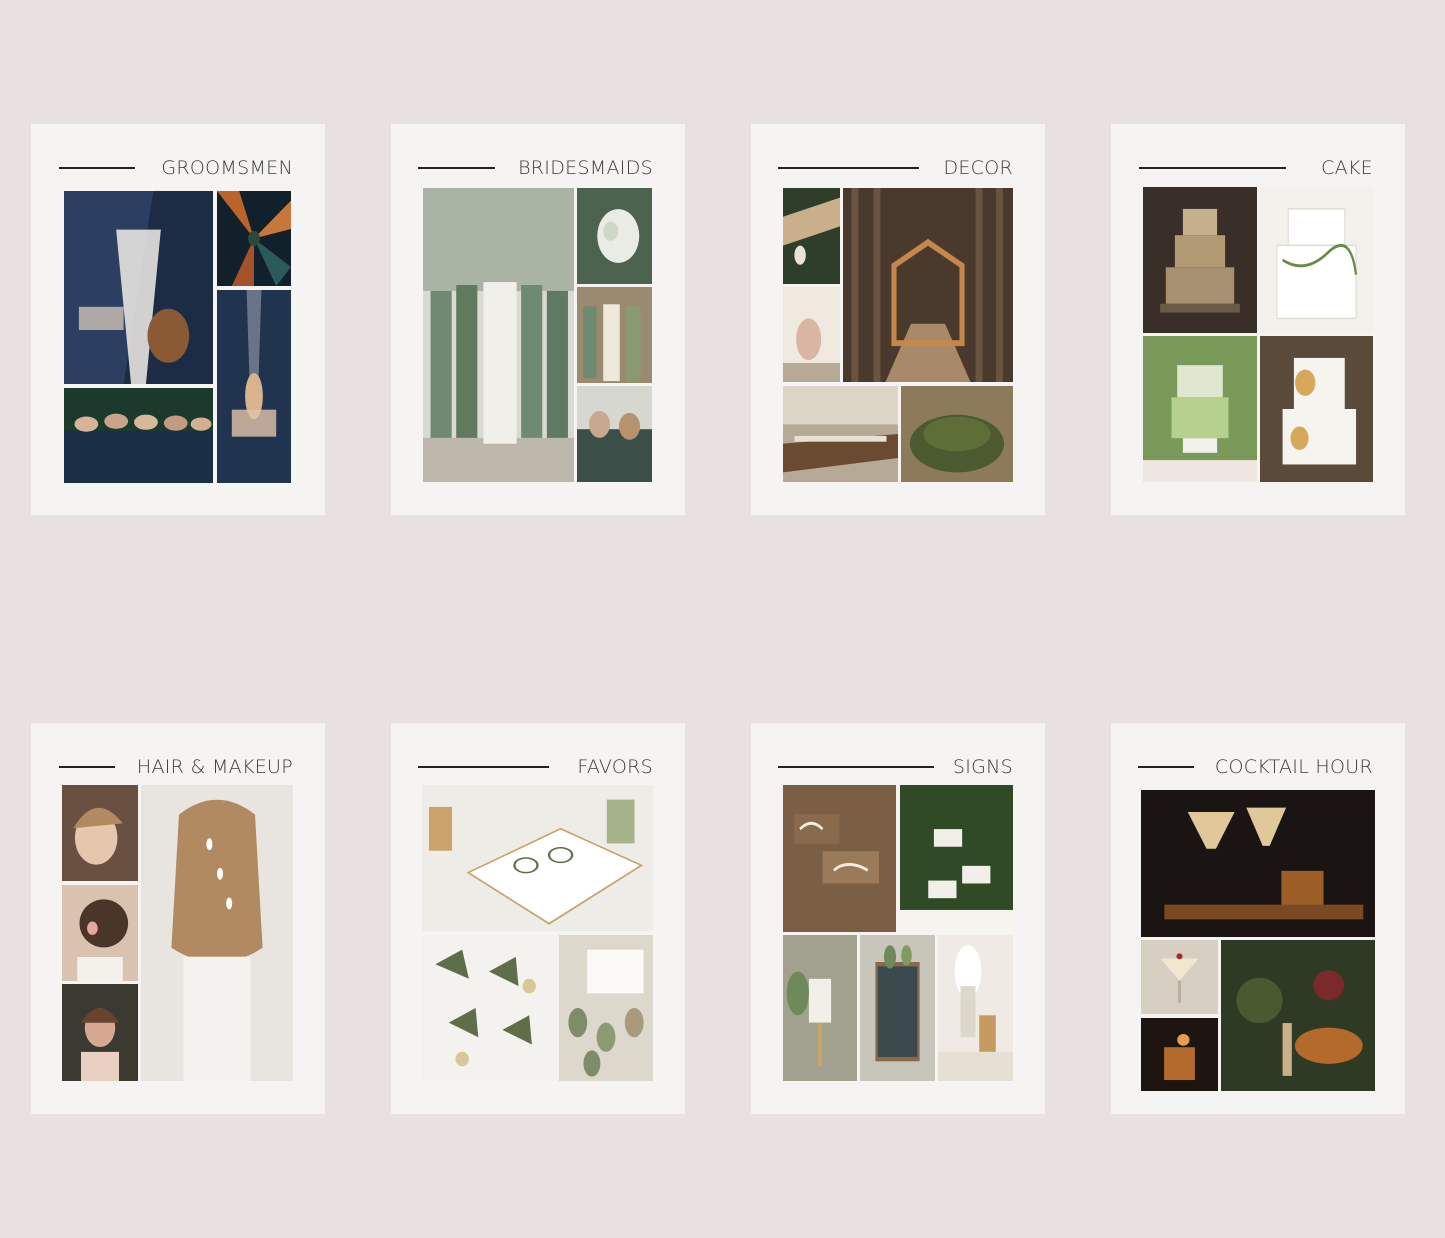 This screenshot has height=1238, width=1445. What do you see at coordinates (811, 334) in the screenshot?
I see `photo-centerpiece` at bounding box center [811, 334].